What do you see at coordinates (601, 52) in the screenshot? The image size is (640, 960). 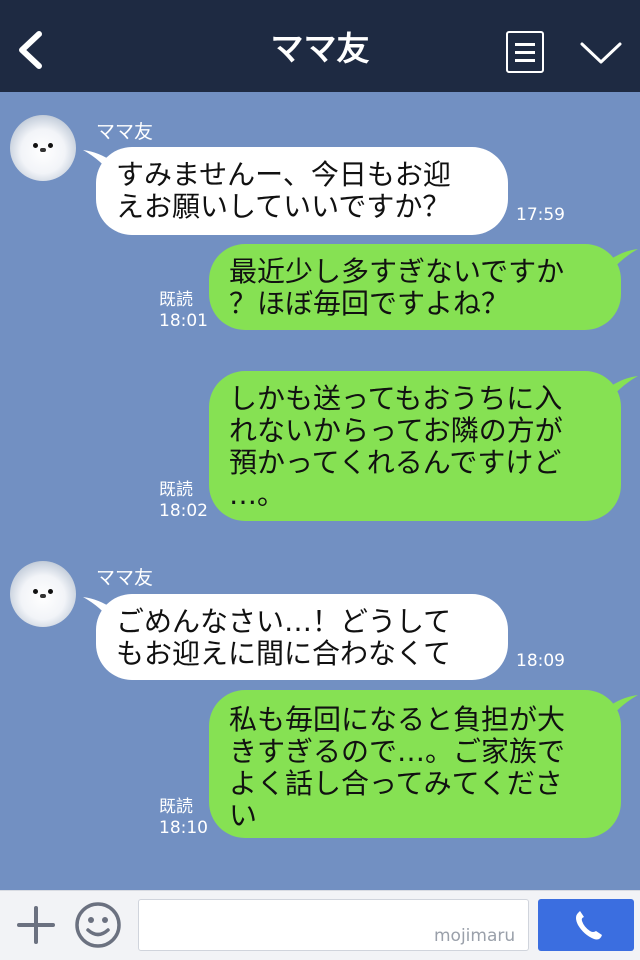 I see `chevron-down-icon` at bounding box center [601, 52].